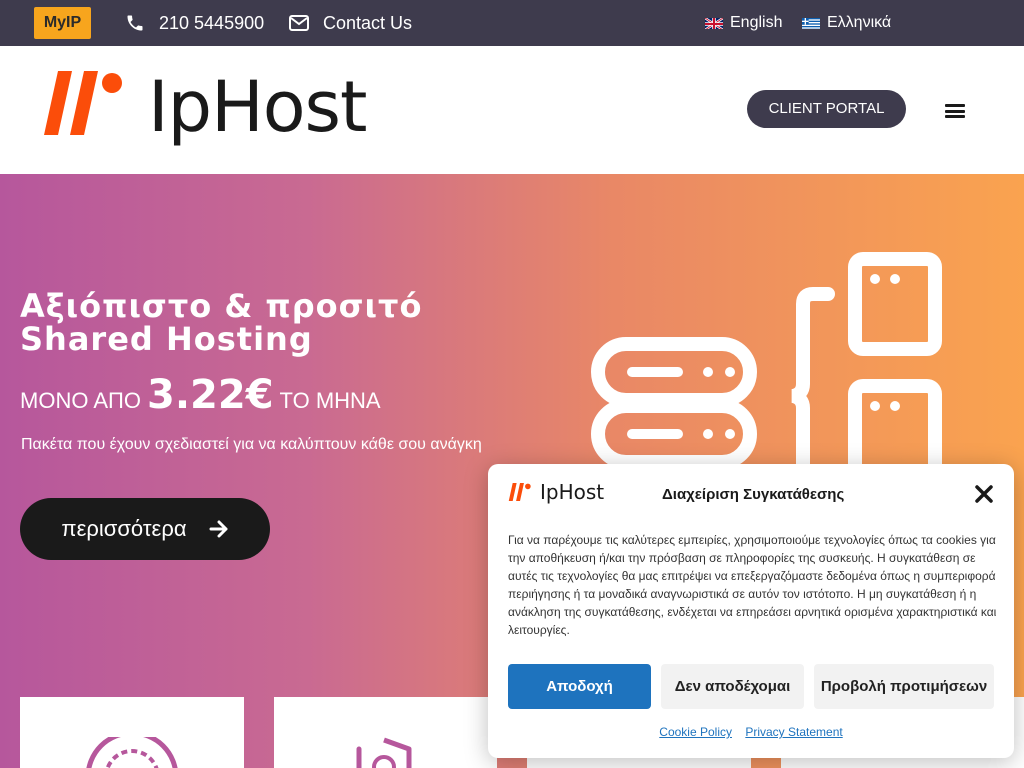 The height and width of the screenshot is (768, 1024). I want to click on phone-link: 210 5445900, so click(194, 23).